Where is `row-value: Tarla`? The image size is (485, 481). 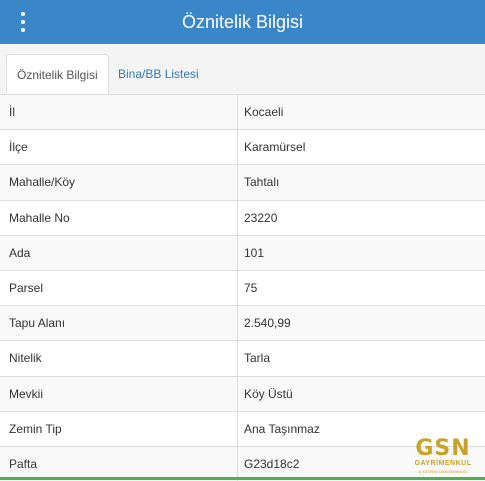
row-value: Tarla is located at coordinates (257, 358).